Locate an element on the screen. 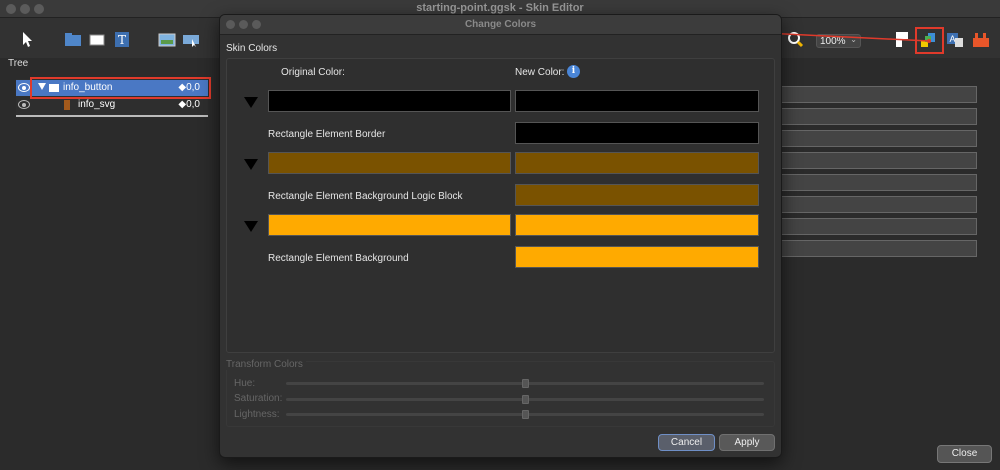 This screenshot has height=470, width=1000. tree-item-info-svg: info_svg ◆0,0 is located at coordinates (112, 105).